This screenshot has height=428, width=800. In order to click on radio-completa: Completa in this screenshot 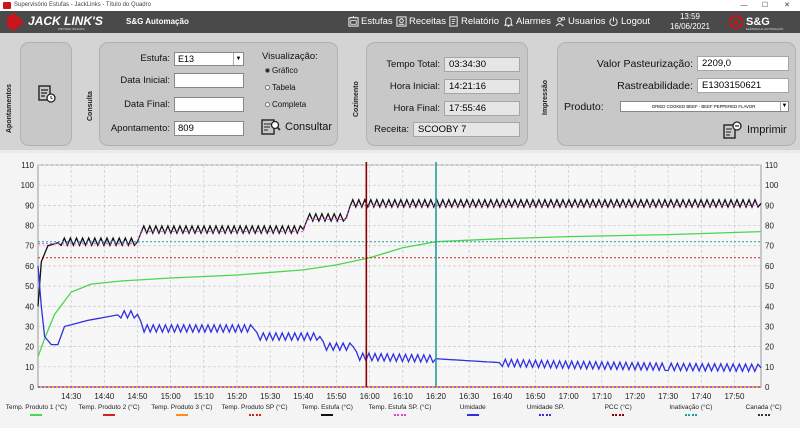, I will do `click(285, 104)`.